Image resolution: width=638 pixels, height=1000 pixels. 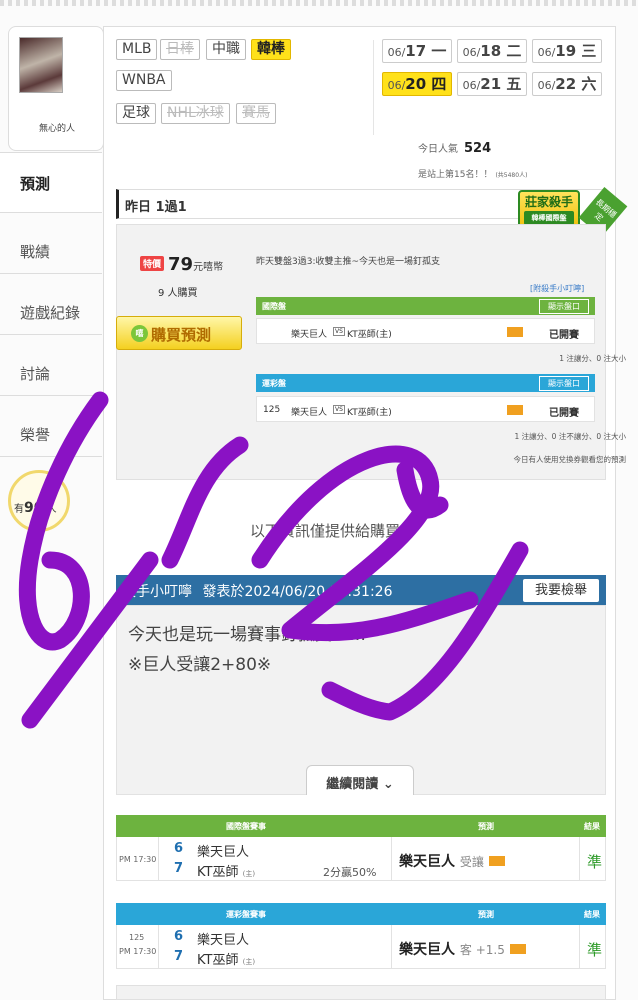 What do you see at coordinates (373, 87) in the screenshot?
I see `divider` at bounding box center [373, 87].